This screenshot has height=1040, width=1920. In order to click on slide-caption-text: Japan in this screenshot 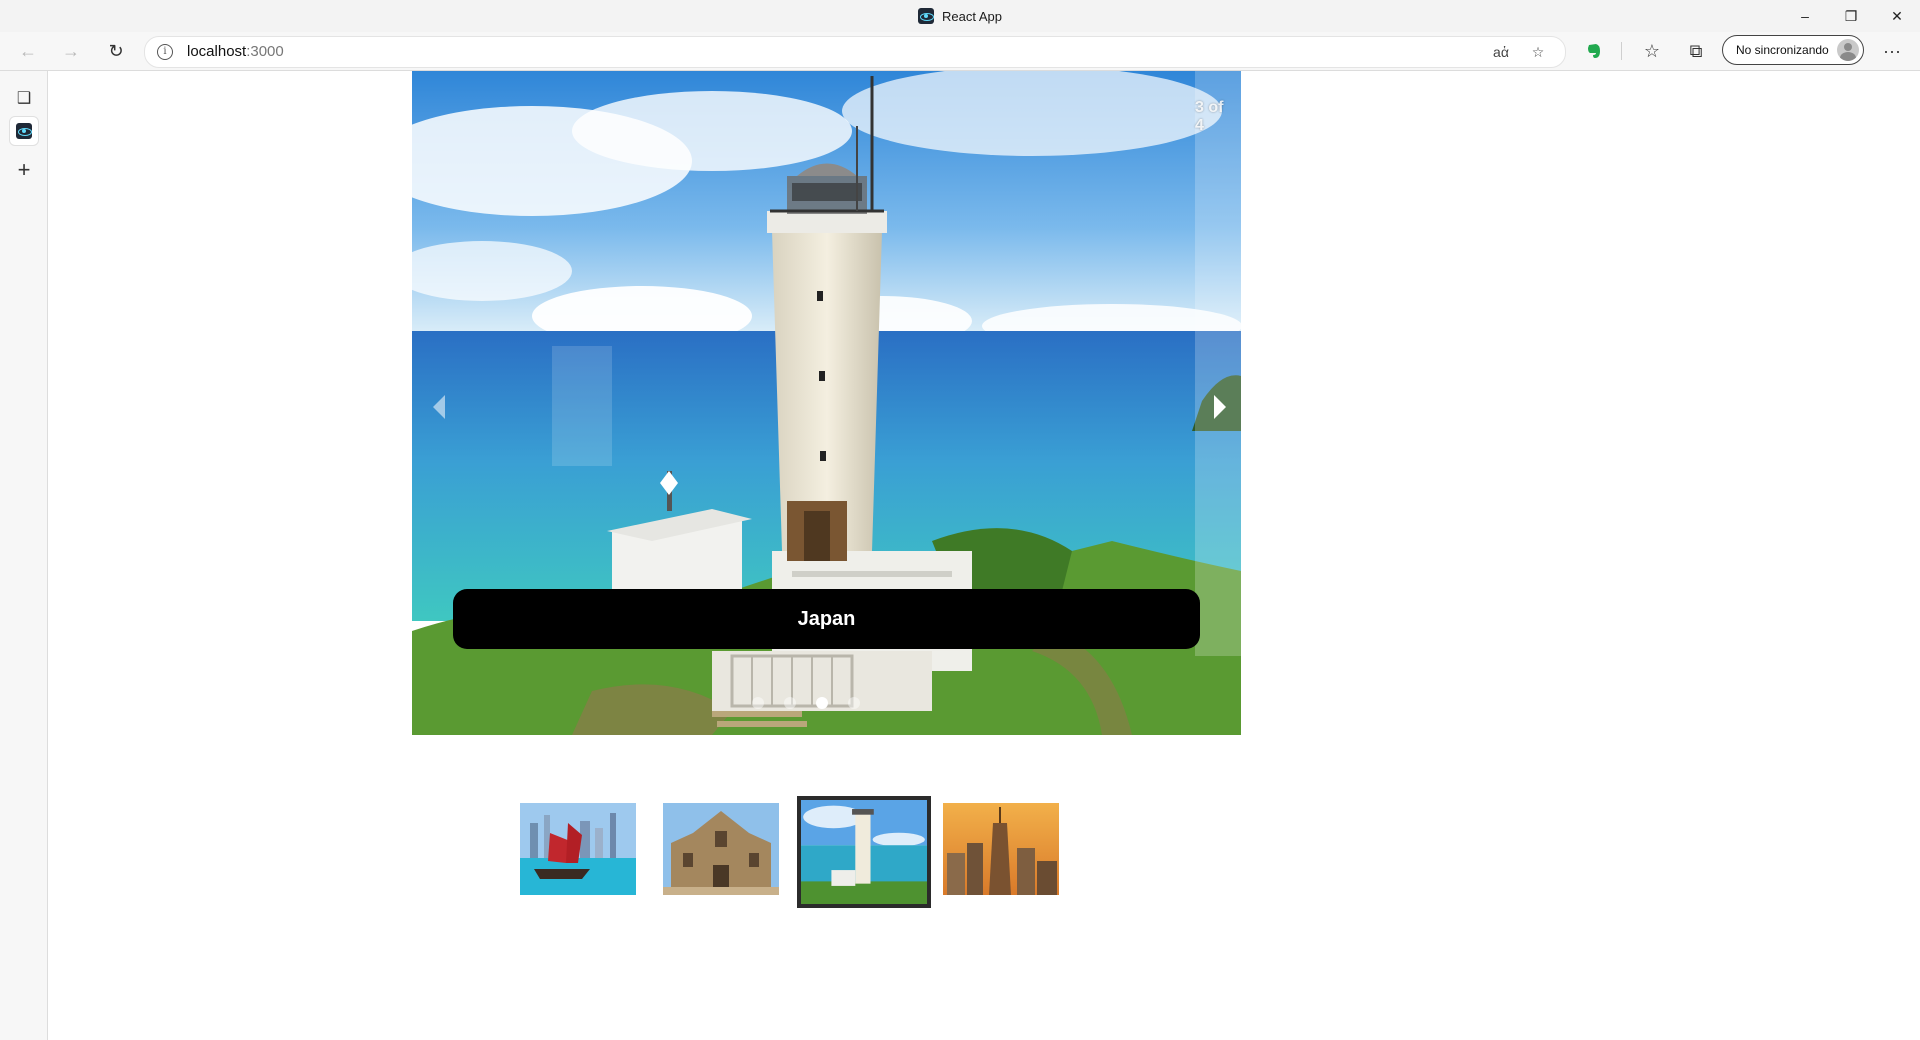, I will do `click(826, 618)`.